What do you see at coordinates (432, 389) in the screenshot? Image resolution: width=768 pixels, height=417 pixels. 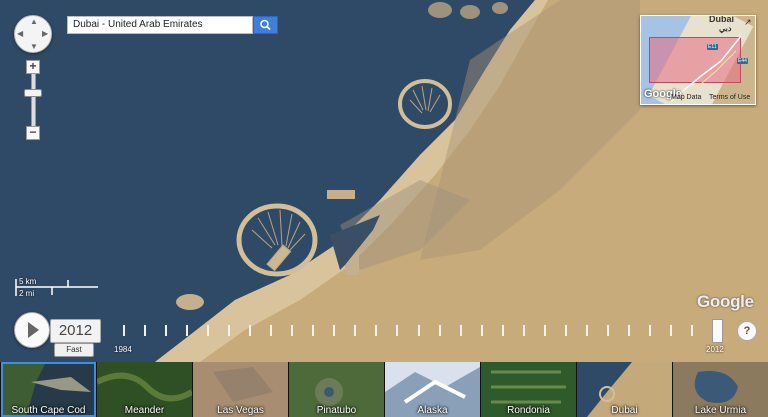 I see `thumbnail-alaska: Alaska` at bounding box center [432, 389].